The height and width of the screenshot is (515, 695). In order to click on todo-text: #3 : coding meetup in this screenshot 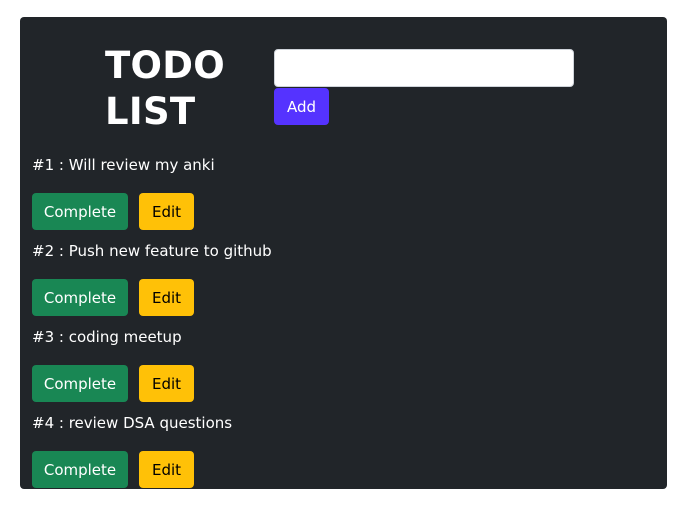, I will do `click(107, 337)`.